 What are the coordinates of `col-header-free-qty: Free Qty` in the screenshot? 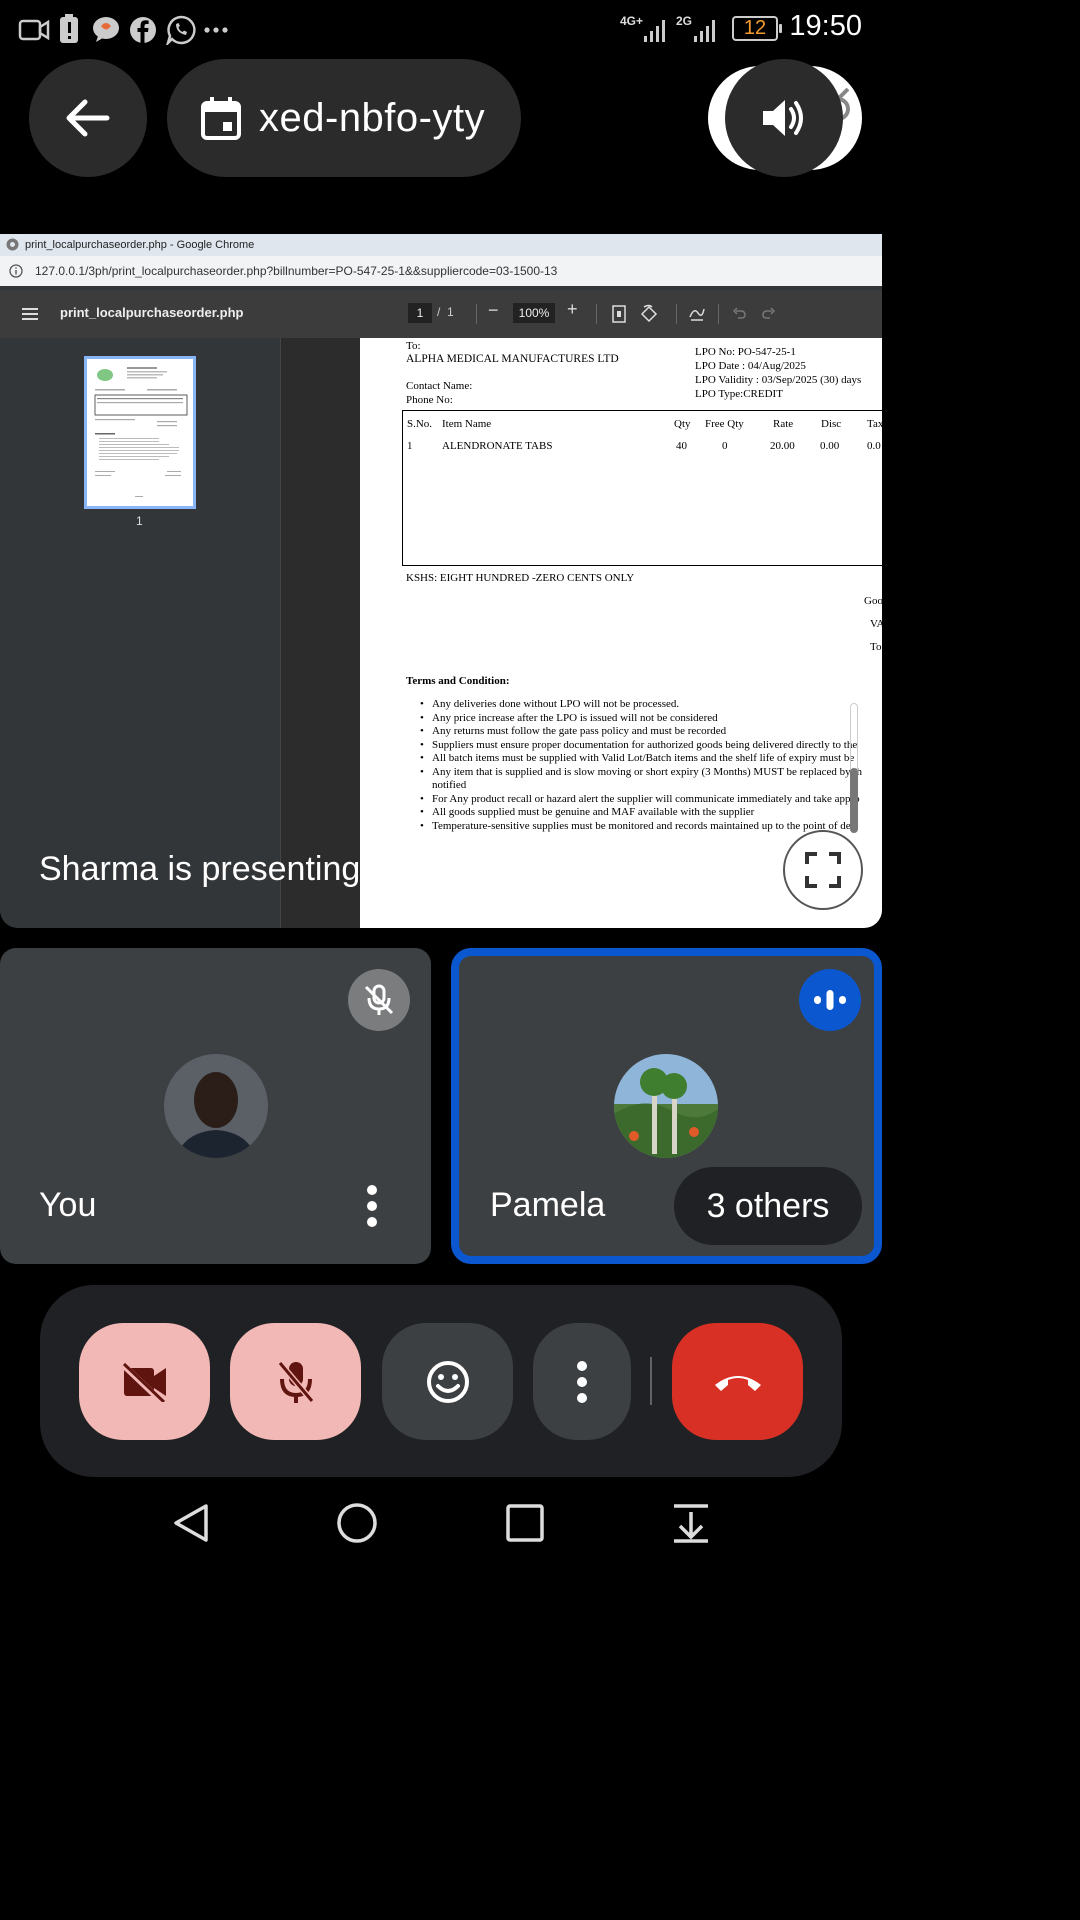 It's located at (724, 424).